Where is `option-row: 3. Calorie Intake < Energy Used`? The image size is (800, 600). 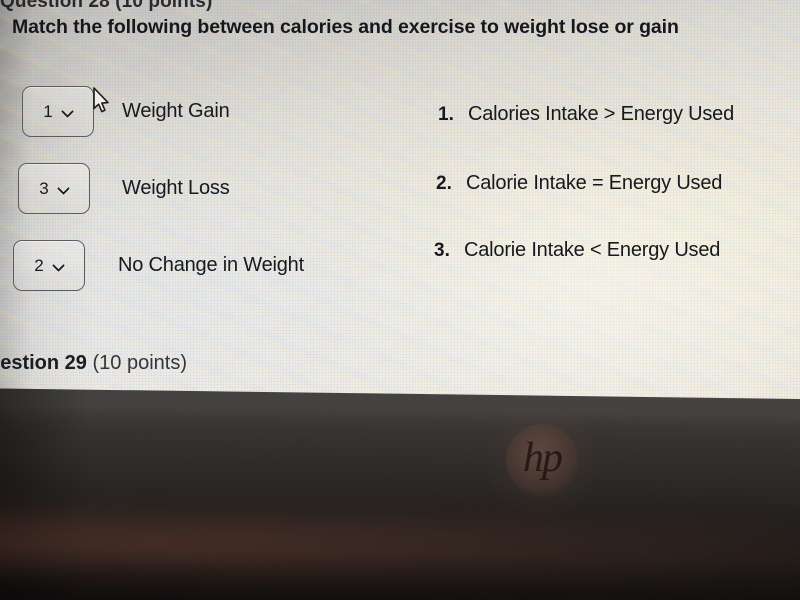 option-row: 3. Calorie Intake < Energy Used is located at coordinates (577, 250).